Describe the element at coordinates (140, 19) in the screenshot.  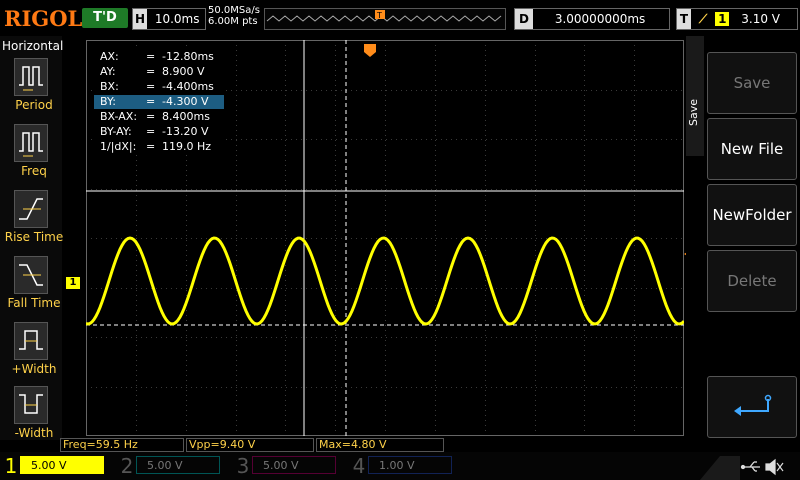
I see `h-label: H` at that location.